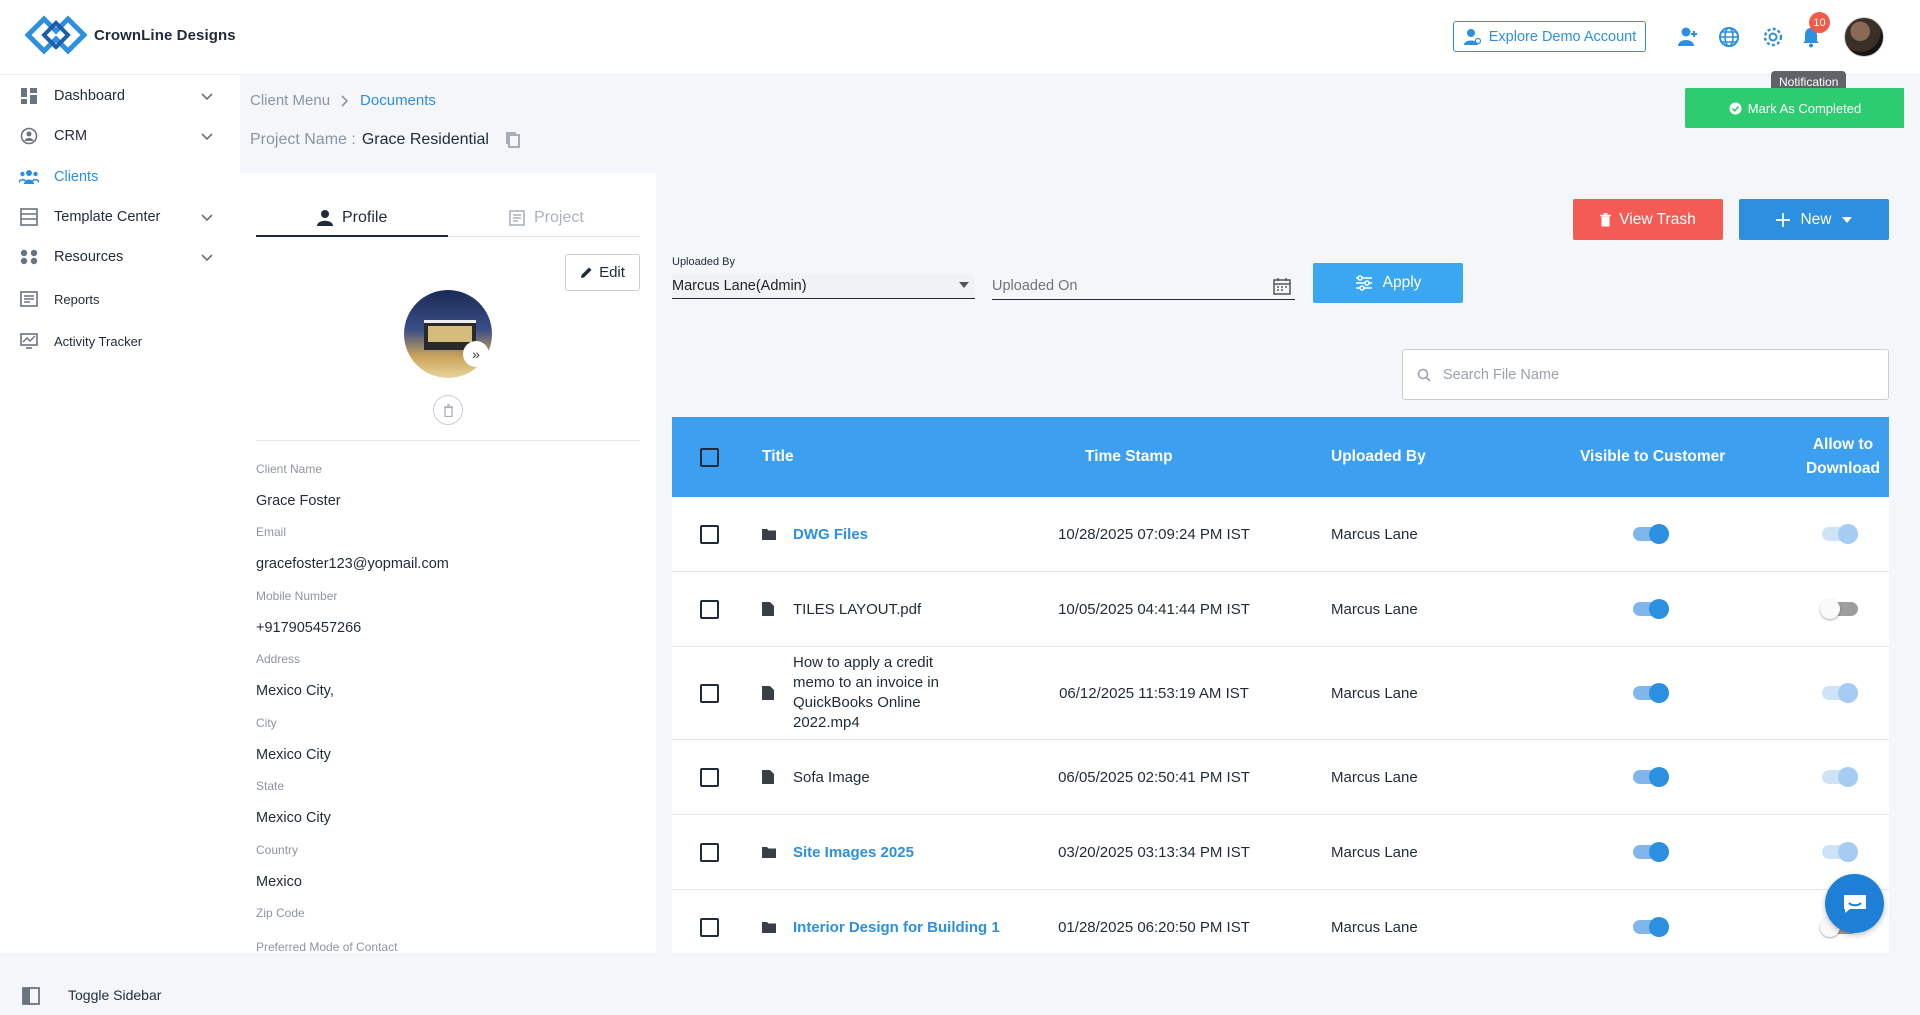 The width and height of the screenshot is (1920, 1015). Describe the element at coordinates (352, 564) in the screenshot. I see `email-value: gracefoster123@yopmail.com` at that location.